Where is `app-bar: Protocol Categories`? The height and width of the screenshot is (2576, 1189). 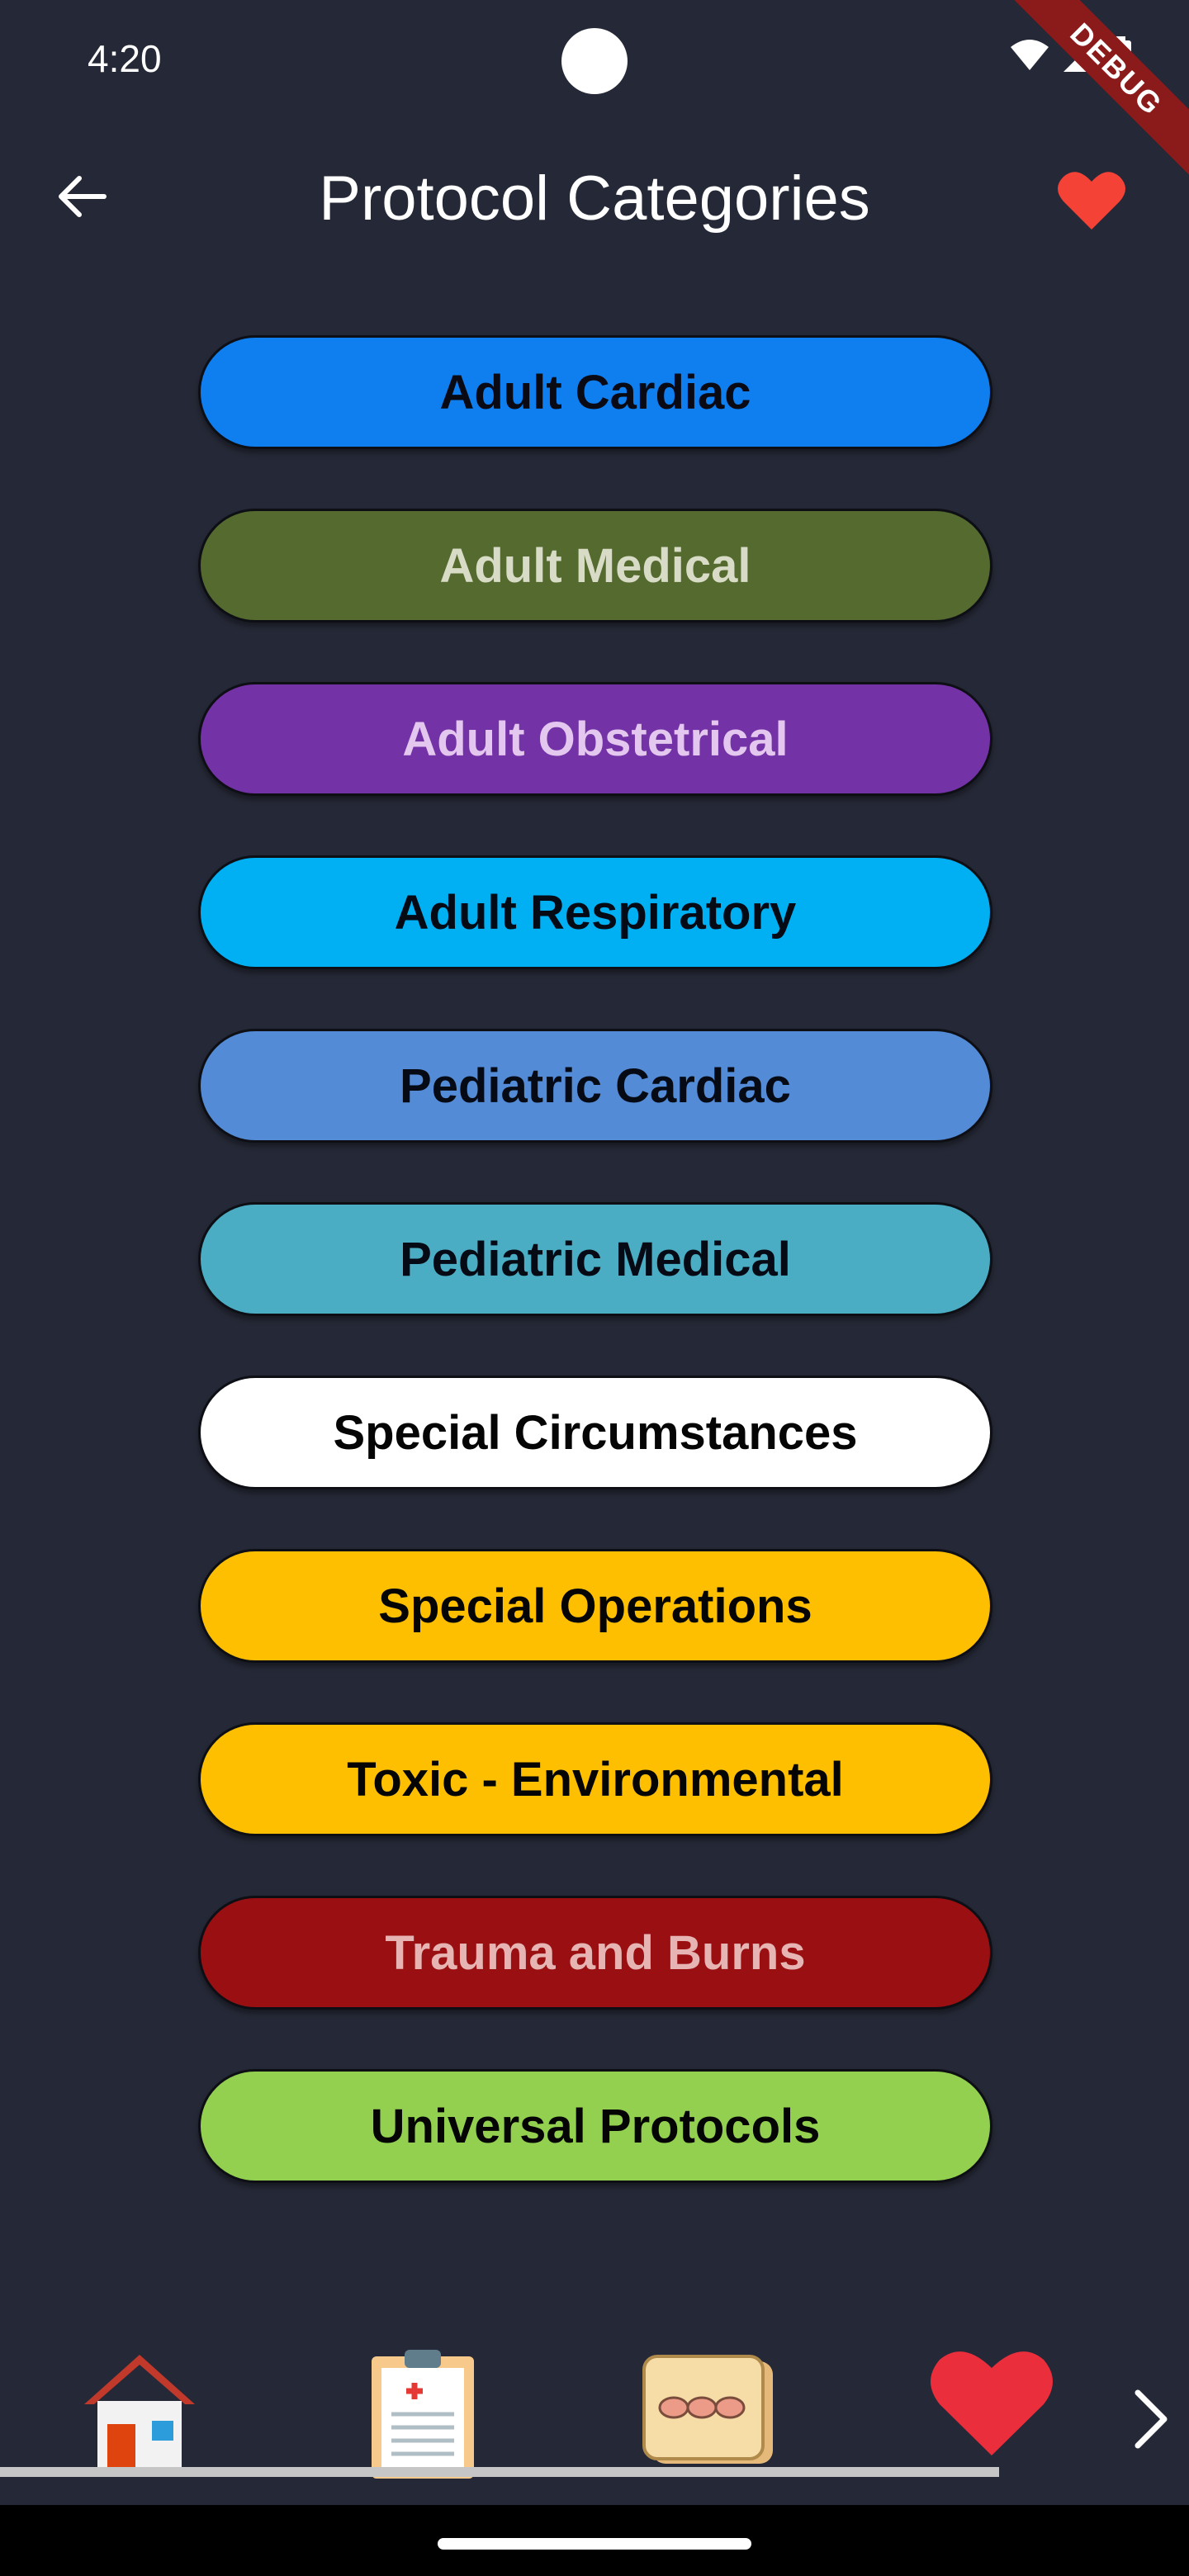 app-bar: Protocol Categories is located at coordinates (594, 198).